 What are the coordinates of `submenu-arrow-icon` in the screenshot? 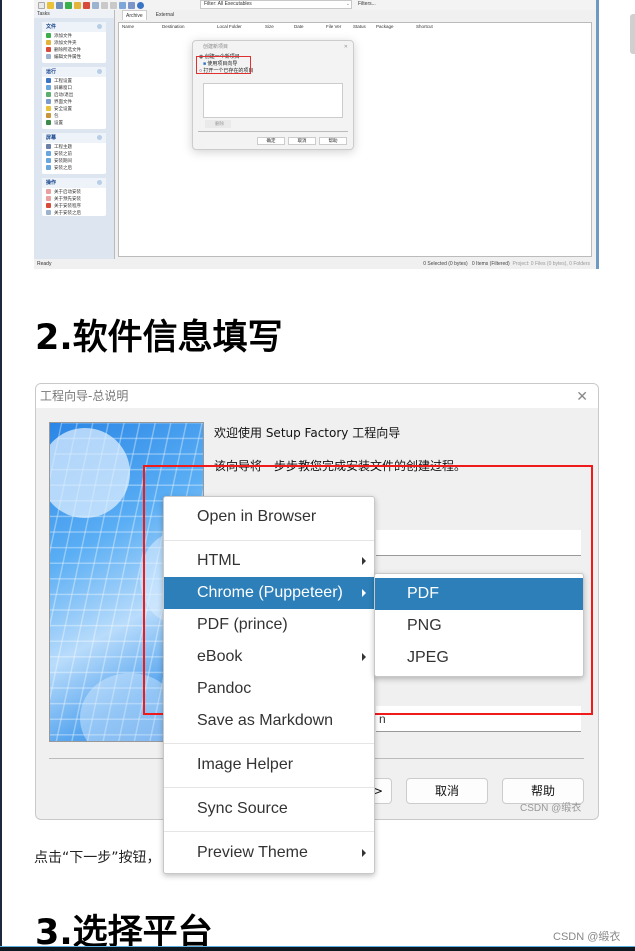 It's located at (364, 853).